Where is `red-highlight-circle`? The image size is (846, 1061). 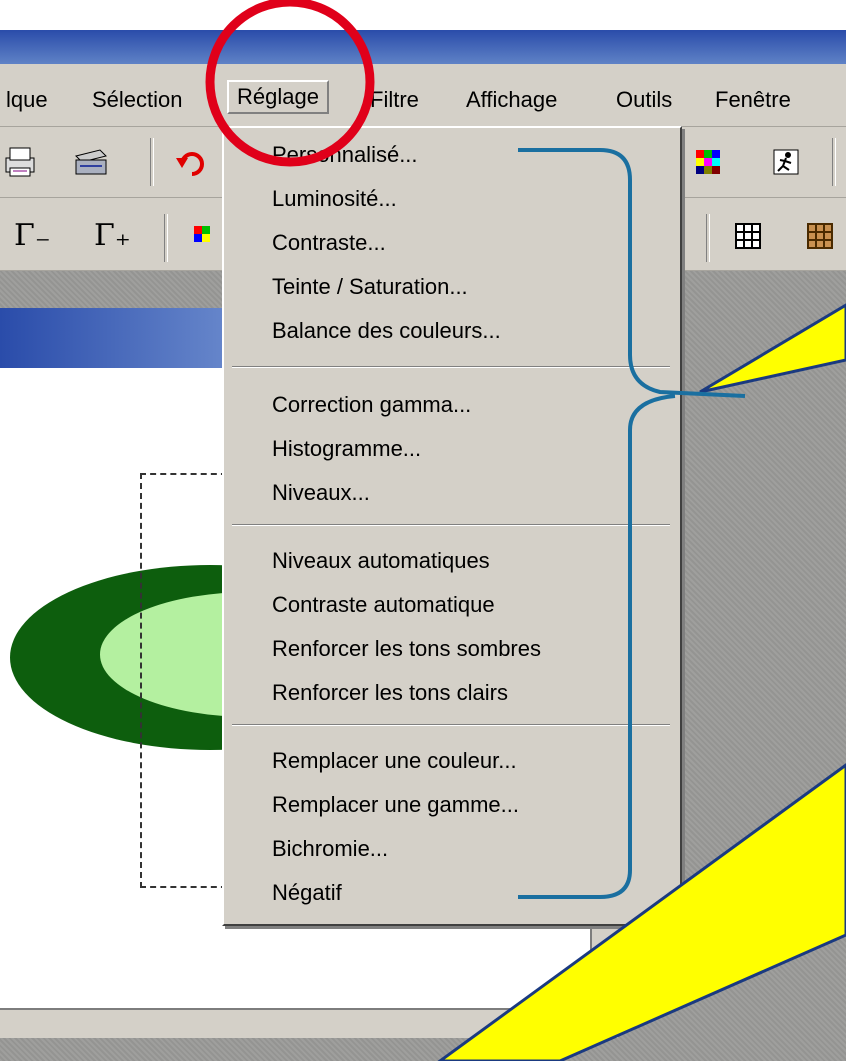
red-highlight-circle is located at coordinates (290, 83).